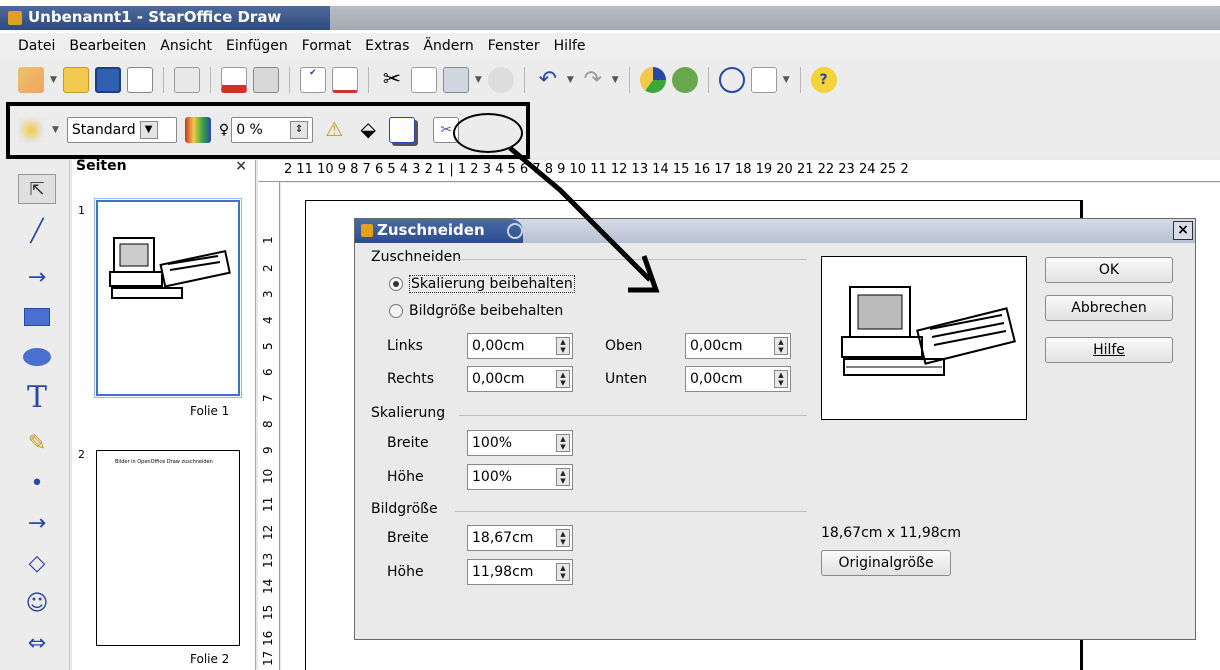  I want to click on zoom-icon, so click(763, 80).